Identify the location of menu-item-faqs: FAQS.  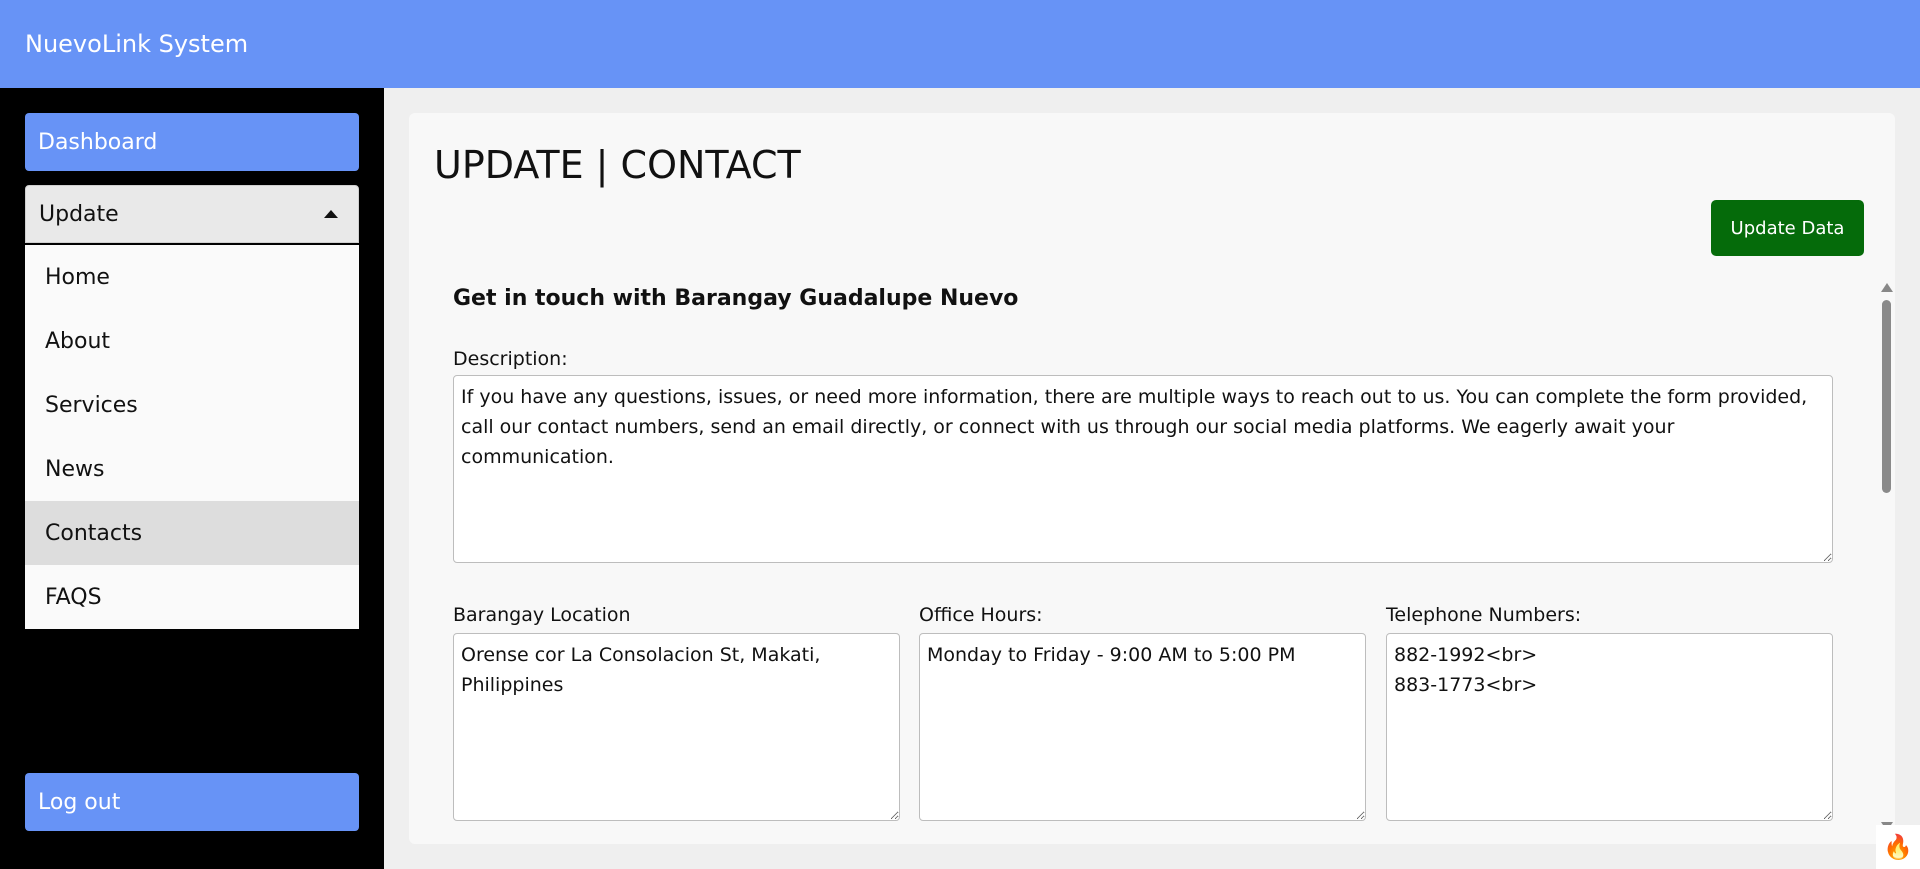
(192, 597).